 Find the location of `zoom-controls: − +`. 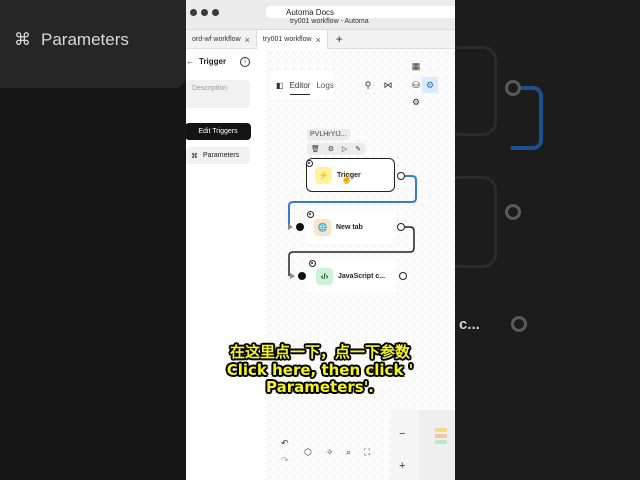

zoom-controls: − + is located at coordinates (405, 445).